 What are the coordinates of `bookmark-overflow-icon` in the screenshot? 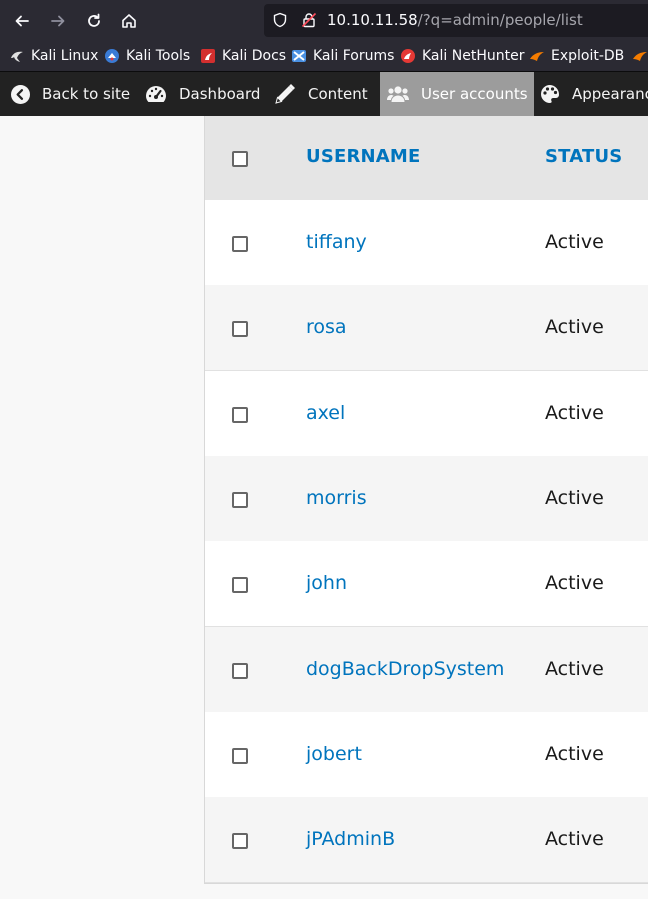 It's located at (640, 56).